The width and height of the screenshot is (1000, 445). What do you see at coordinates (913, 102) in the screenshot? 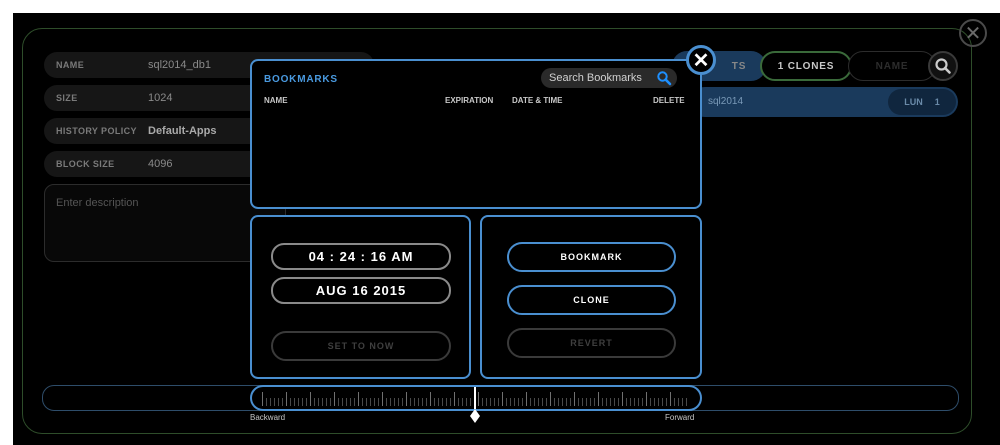
I see `lun-label: LUN` at bounding box center [913, 102].